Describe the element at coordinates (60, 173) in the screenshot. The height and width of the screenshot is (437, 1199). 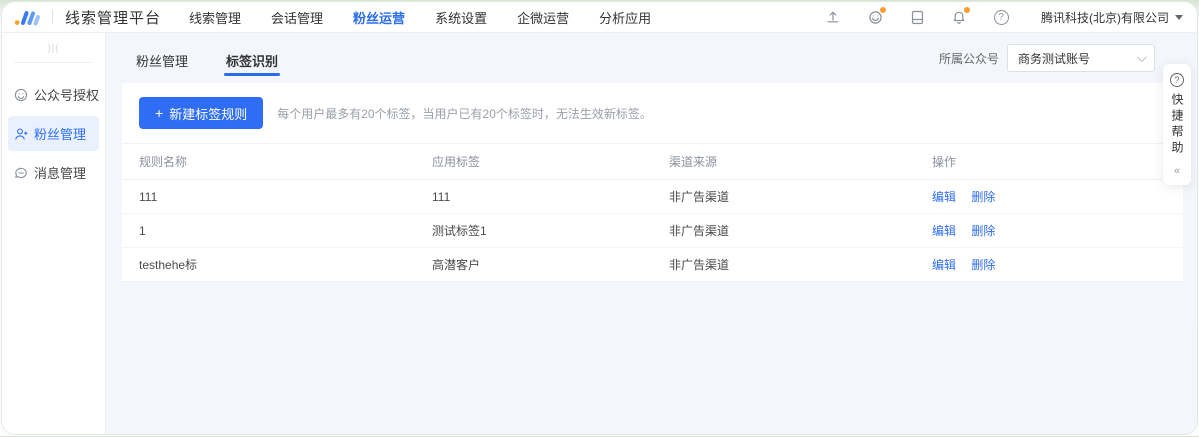
I see `sidebar-item-label: 消息管理` at that location.